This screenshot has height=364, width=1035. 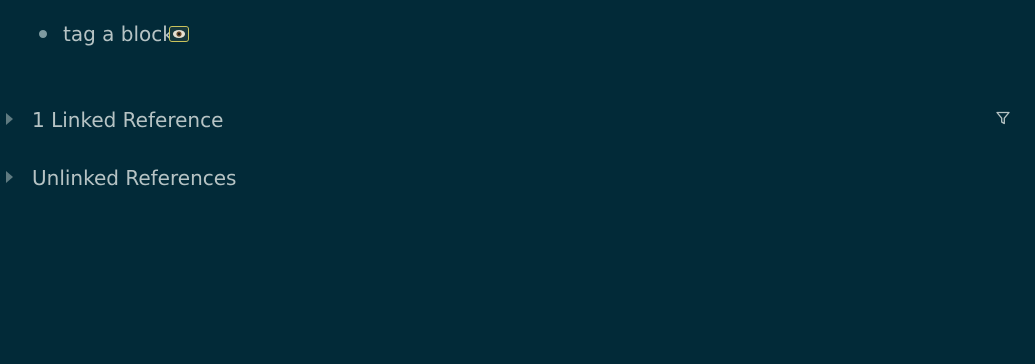 What do you see at coordinates (517, 120) in the screenshot?
I see `linked-references-section: 1 Linked Reference` at bounding box center [517, 120].